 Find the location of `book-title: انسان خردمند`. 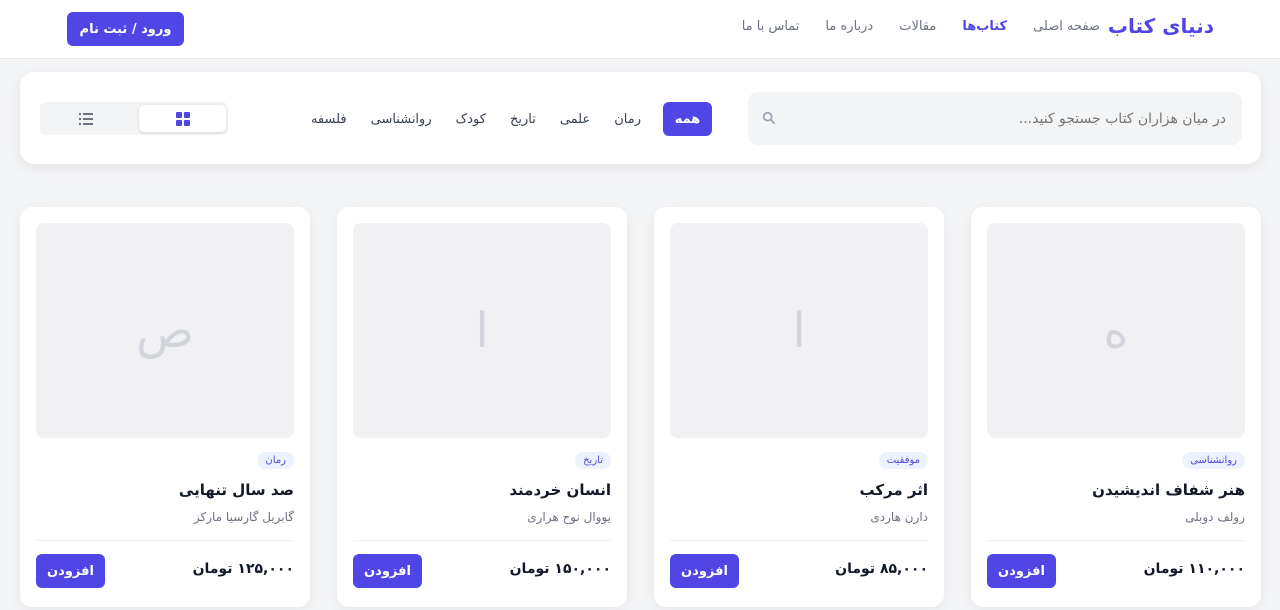

book-title: انسان خردمند is located at coordinates (560, 490).